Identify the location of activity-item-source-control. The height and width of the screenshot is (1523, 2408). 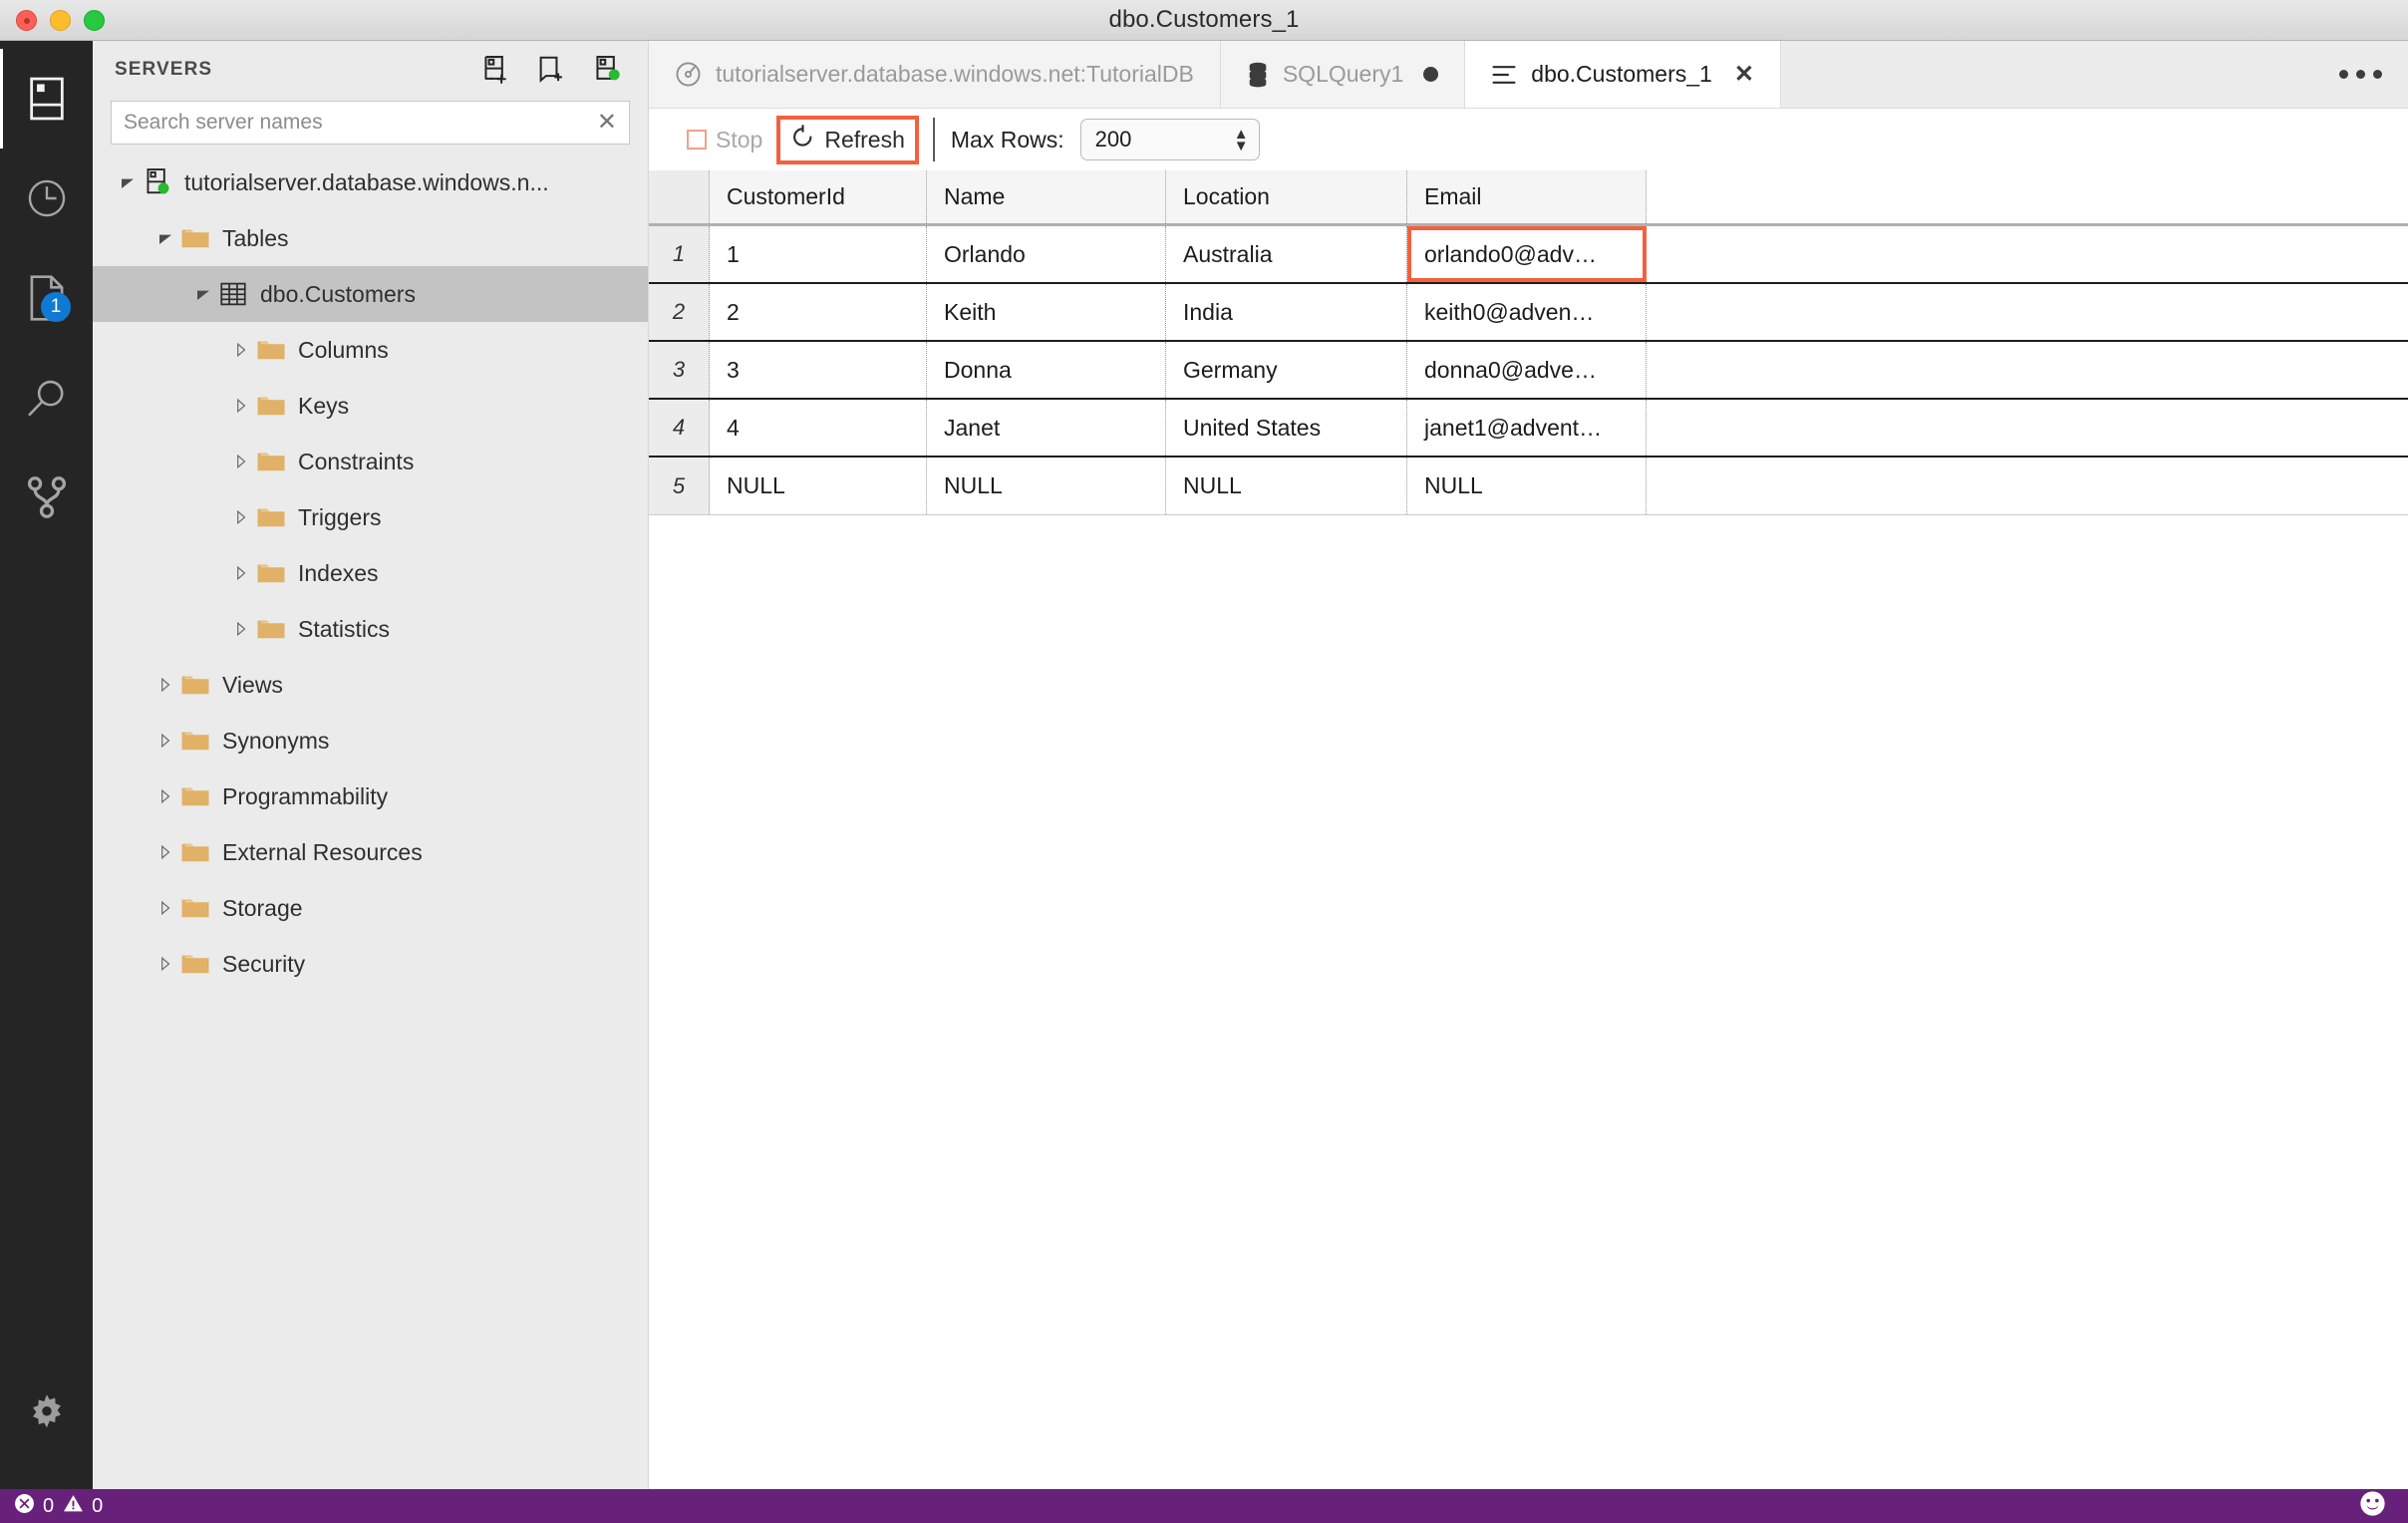
(46, 498).